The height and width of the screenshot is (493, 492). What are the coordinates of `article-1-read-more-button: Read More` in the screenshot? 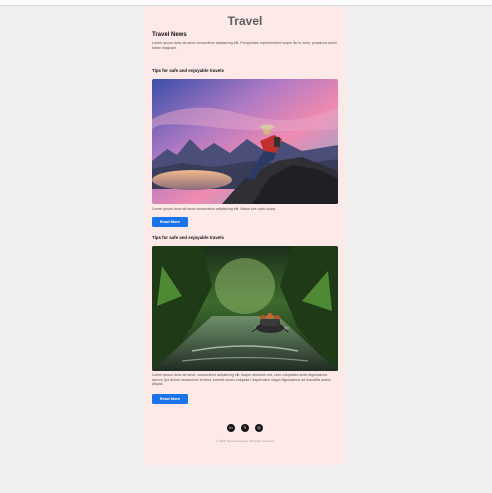 It's located at (170, 222).